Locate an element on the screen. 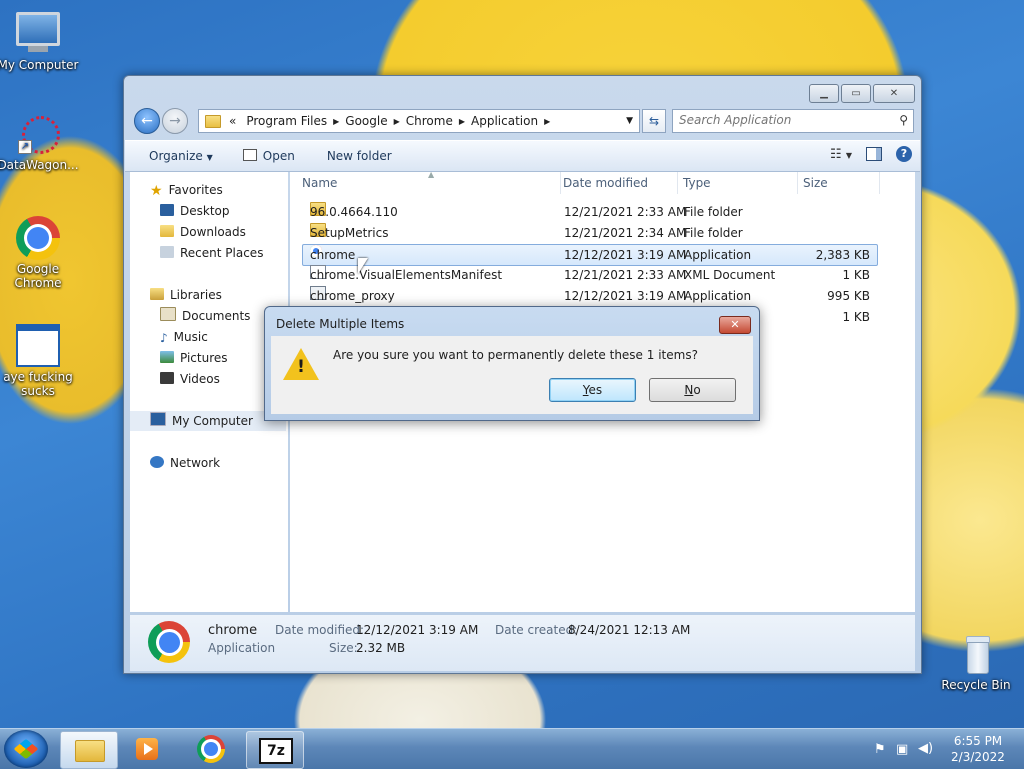 The width and height of the screenshot is (1024, 769). search-box: ⚲ is located at coordinates (793, 121).